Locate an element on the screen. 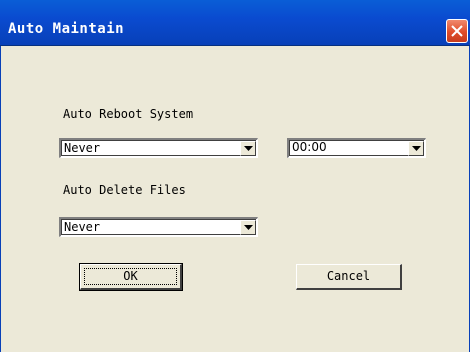  focus-rectangle is located at coordinates (130, 276).